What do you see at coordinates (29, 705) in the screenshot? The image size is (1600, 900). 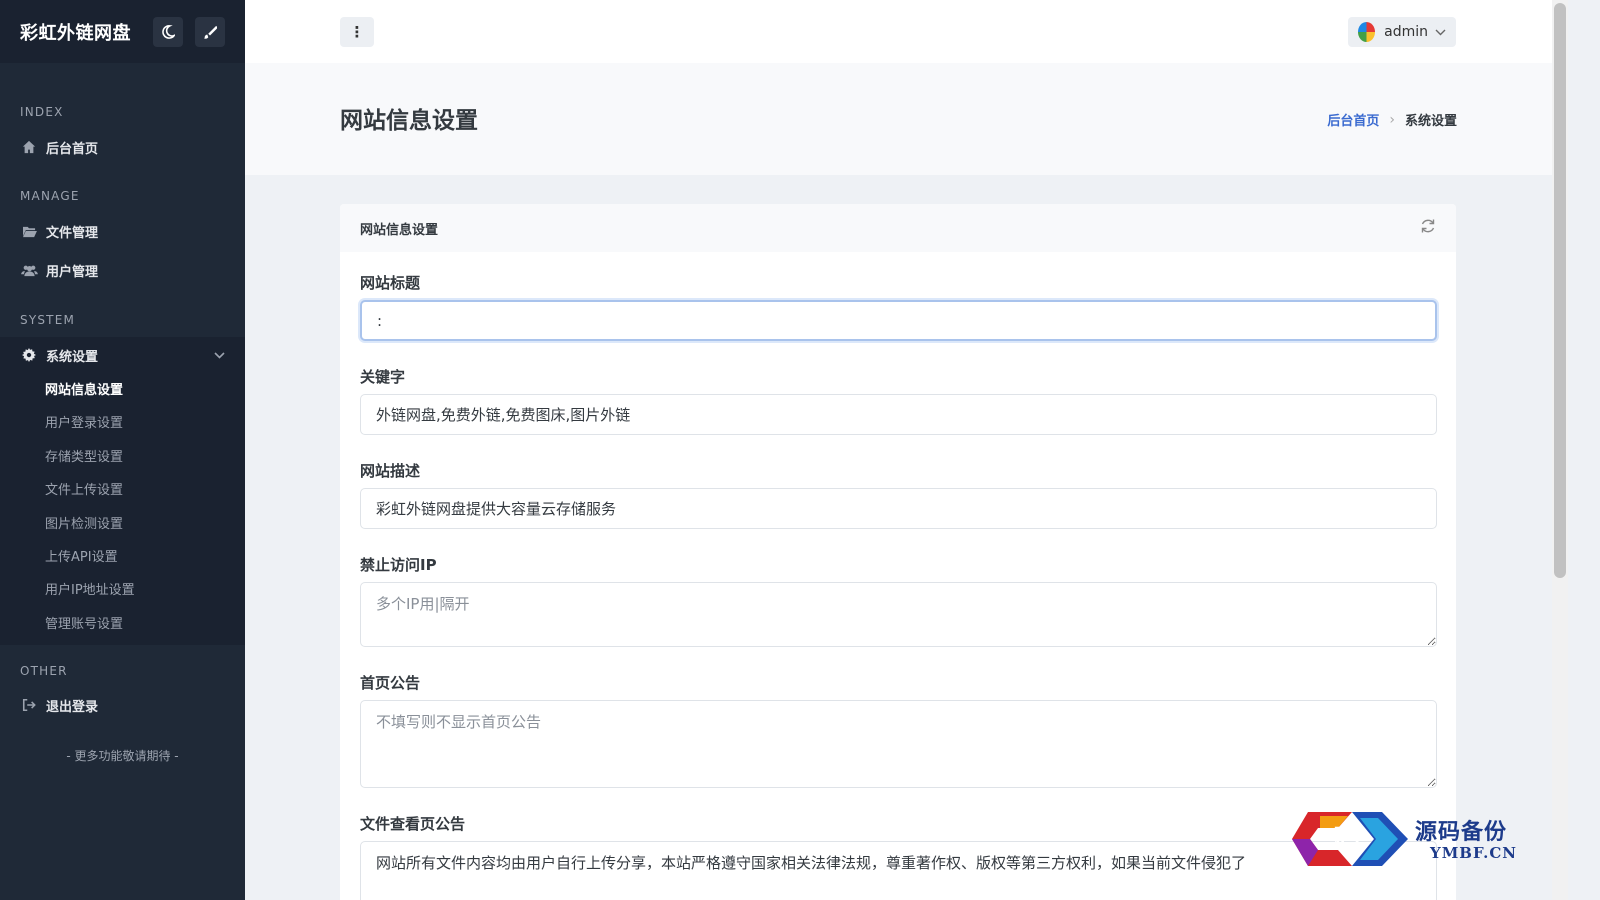 I see `sign-out-icon` at bounding box center [29, 705].